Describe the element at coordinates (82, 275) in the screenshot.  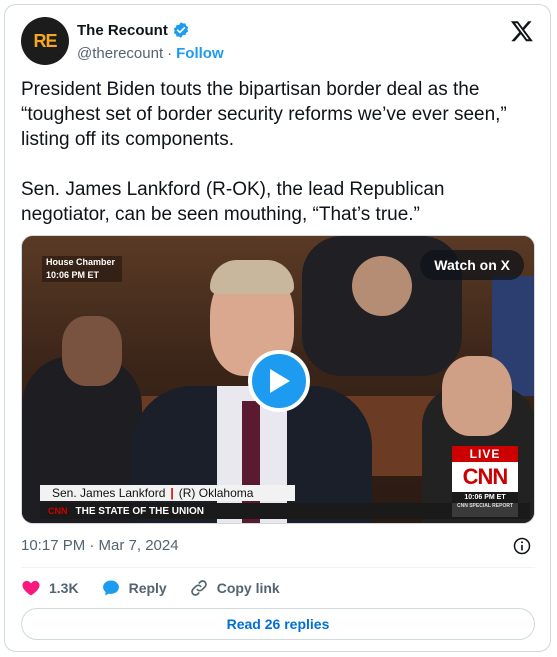
I see `chyron-time: 10:06 PM ET` at that location.